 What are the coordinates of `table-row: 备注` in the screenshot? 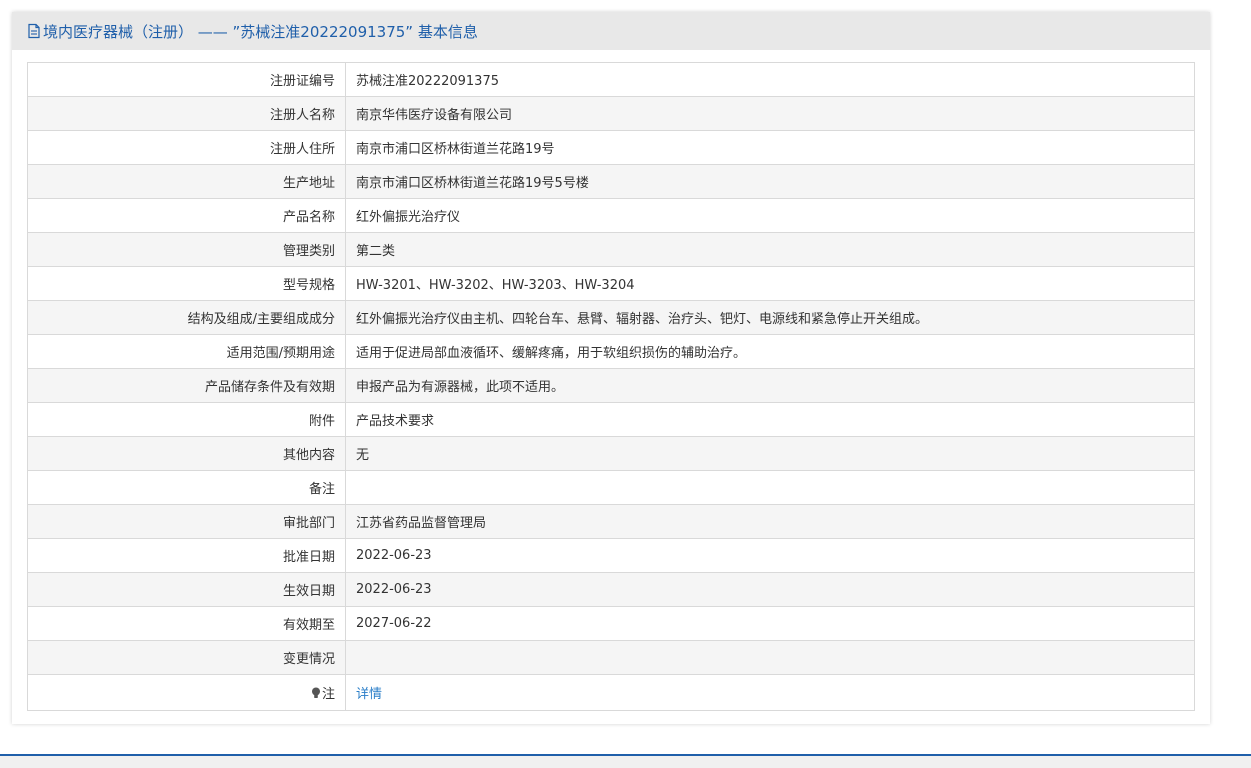 It's located at (611, 487).